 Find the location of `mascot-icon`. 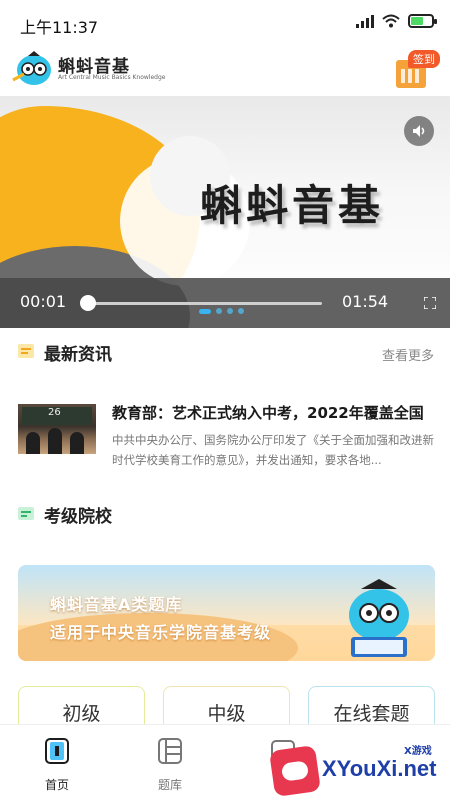

mascot-icon is located at coordinates (379, 618).